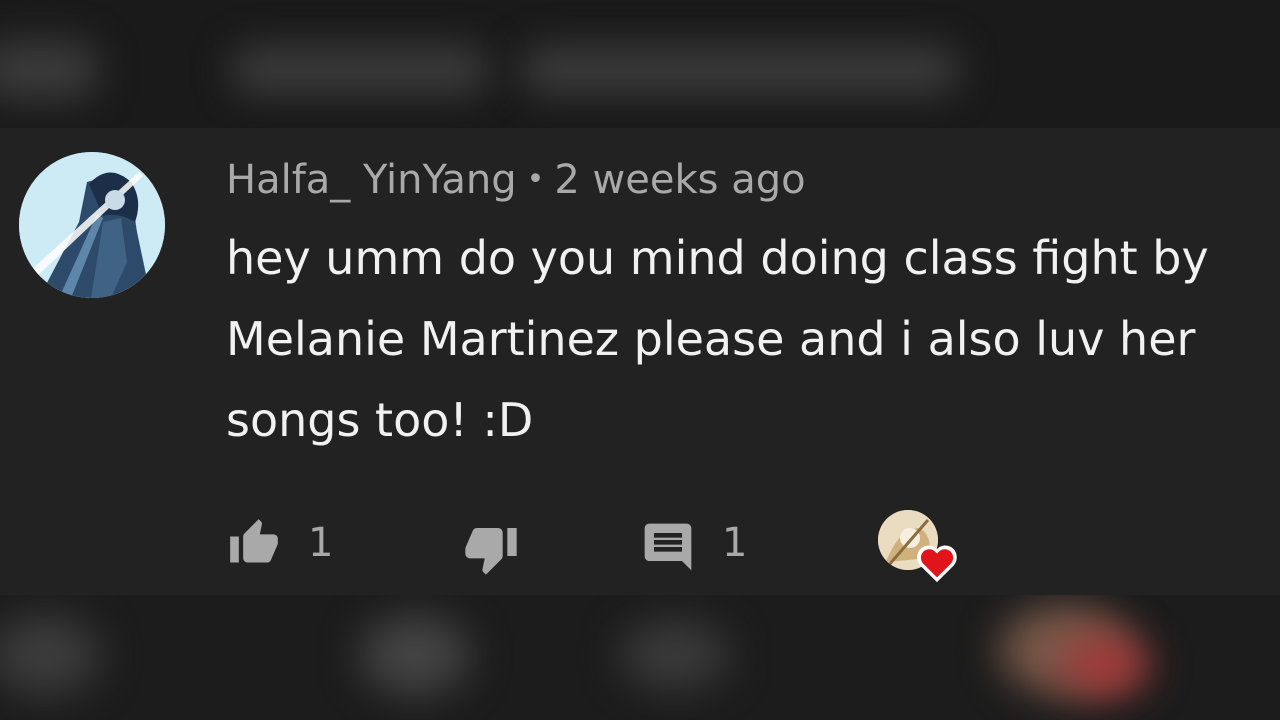 The width and height of the screenshot is (1280, 720). I want to click on dislike-button, so click(491, 543).